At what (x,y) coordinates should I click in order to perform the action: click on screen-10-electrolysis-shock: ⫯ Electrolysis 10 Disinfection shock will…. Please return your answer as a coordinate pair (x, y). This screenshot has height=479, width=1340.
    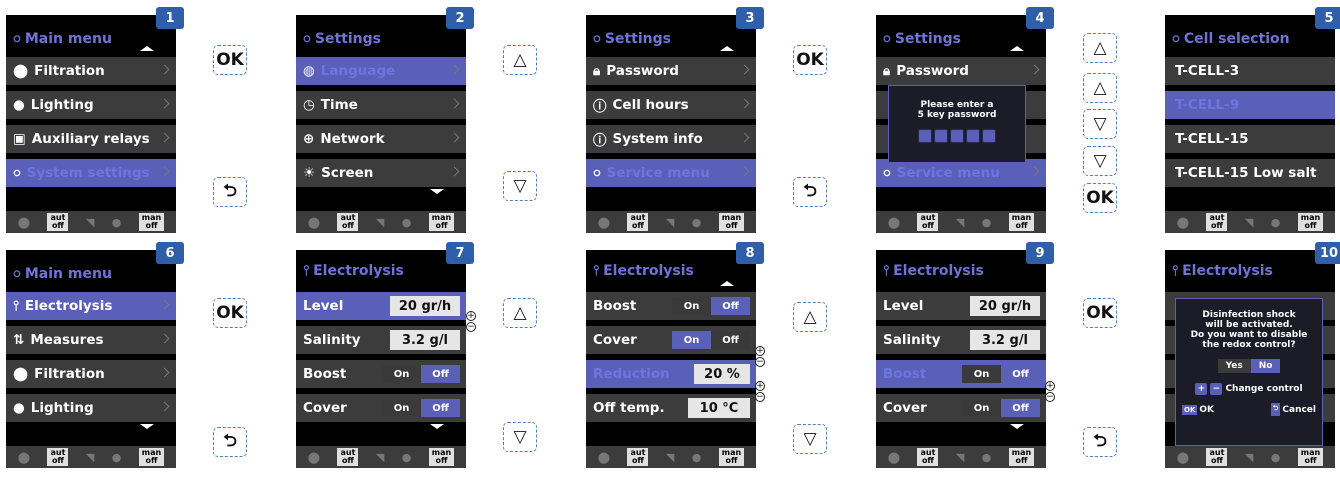
    Looking at the image, I should click on (1252, 355).